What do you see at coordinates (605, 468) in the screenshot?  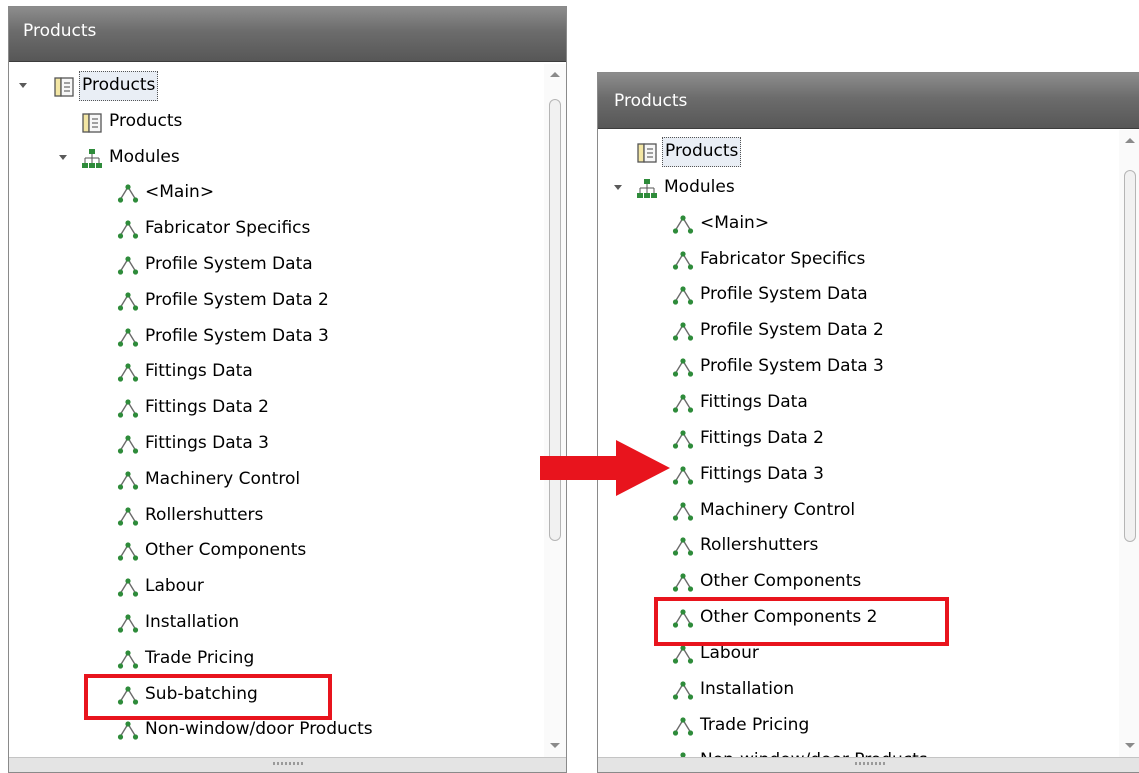 I see `right-arrow-icon` at bounding box center [605, 468].